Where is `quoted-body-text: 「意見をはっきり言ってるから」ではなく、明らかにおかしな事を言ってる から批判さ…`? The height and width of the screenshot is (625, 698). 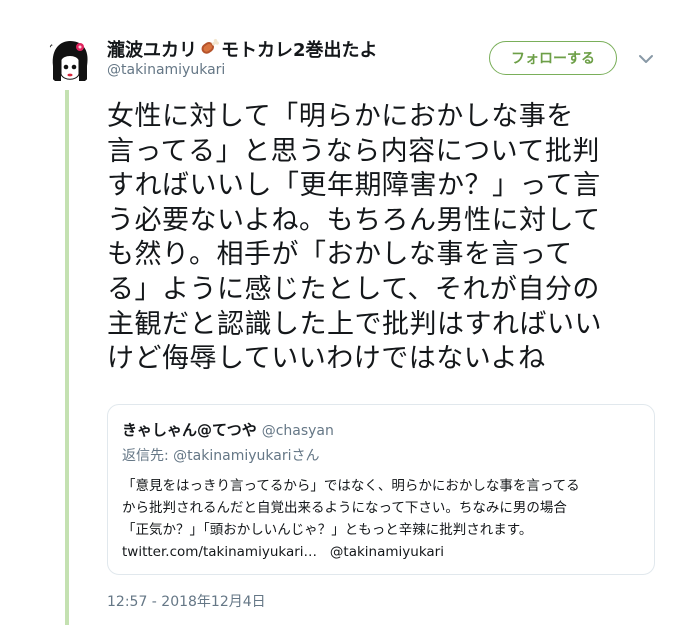
quoted-body-text: 「意見をはっきり言ってるから」ではなく、明らかにおかしな事を言ってる から批判さ… is located at coordinates (351, 508).